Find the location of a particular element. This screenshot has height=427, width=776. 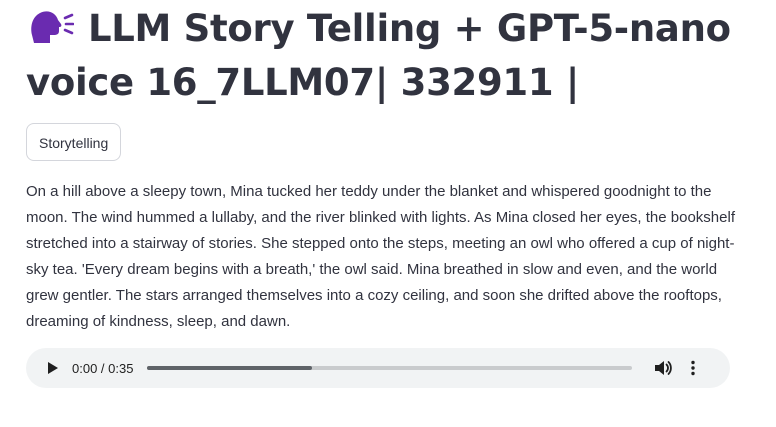

storytelling-tag-button: Storytelling is located at coordinates (74, 142).